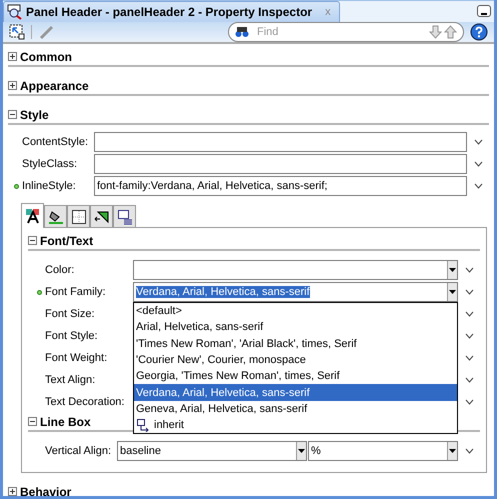  What do you see at coordinates (54, 85) in the screenshot?
I see `section-title: Appearance` at bounding box center [54, 85].